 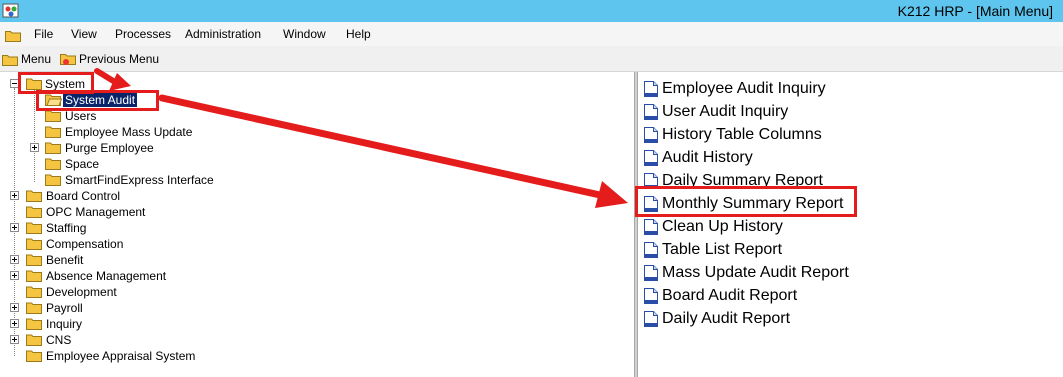 I want to click on previous-menu-button: Previous Menu, so click(x=109, y=59).